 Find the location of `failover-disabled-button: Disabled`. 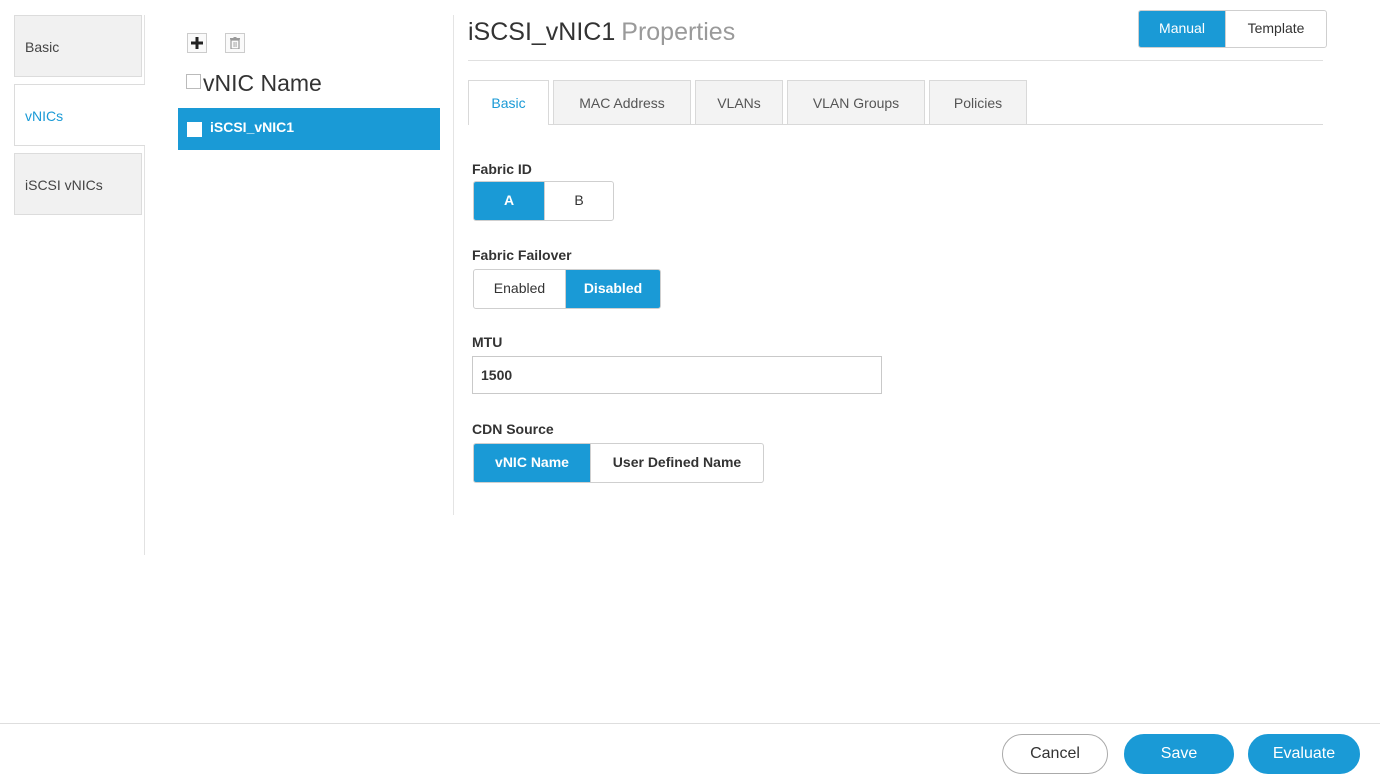

failover-disabled-button: Disabled is located at coordinates (612, 289).